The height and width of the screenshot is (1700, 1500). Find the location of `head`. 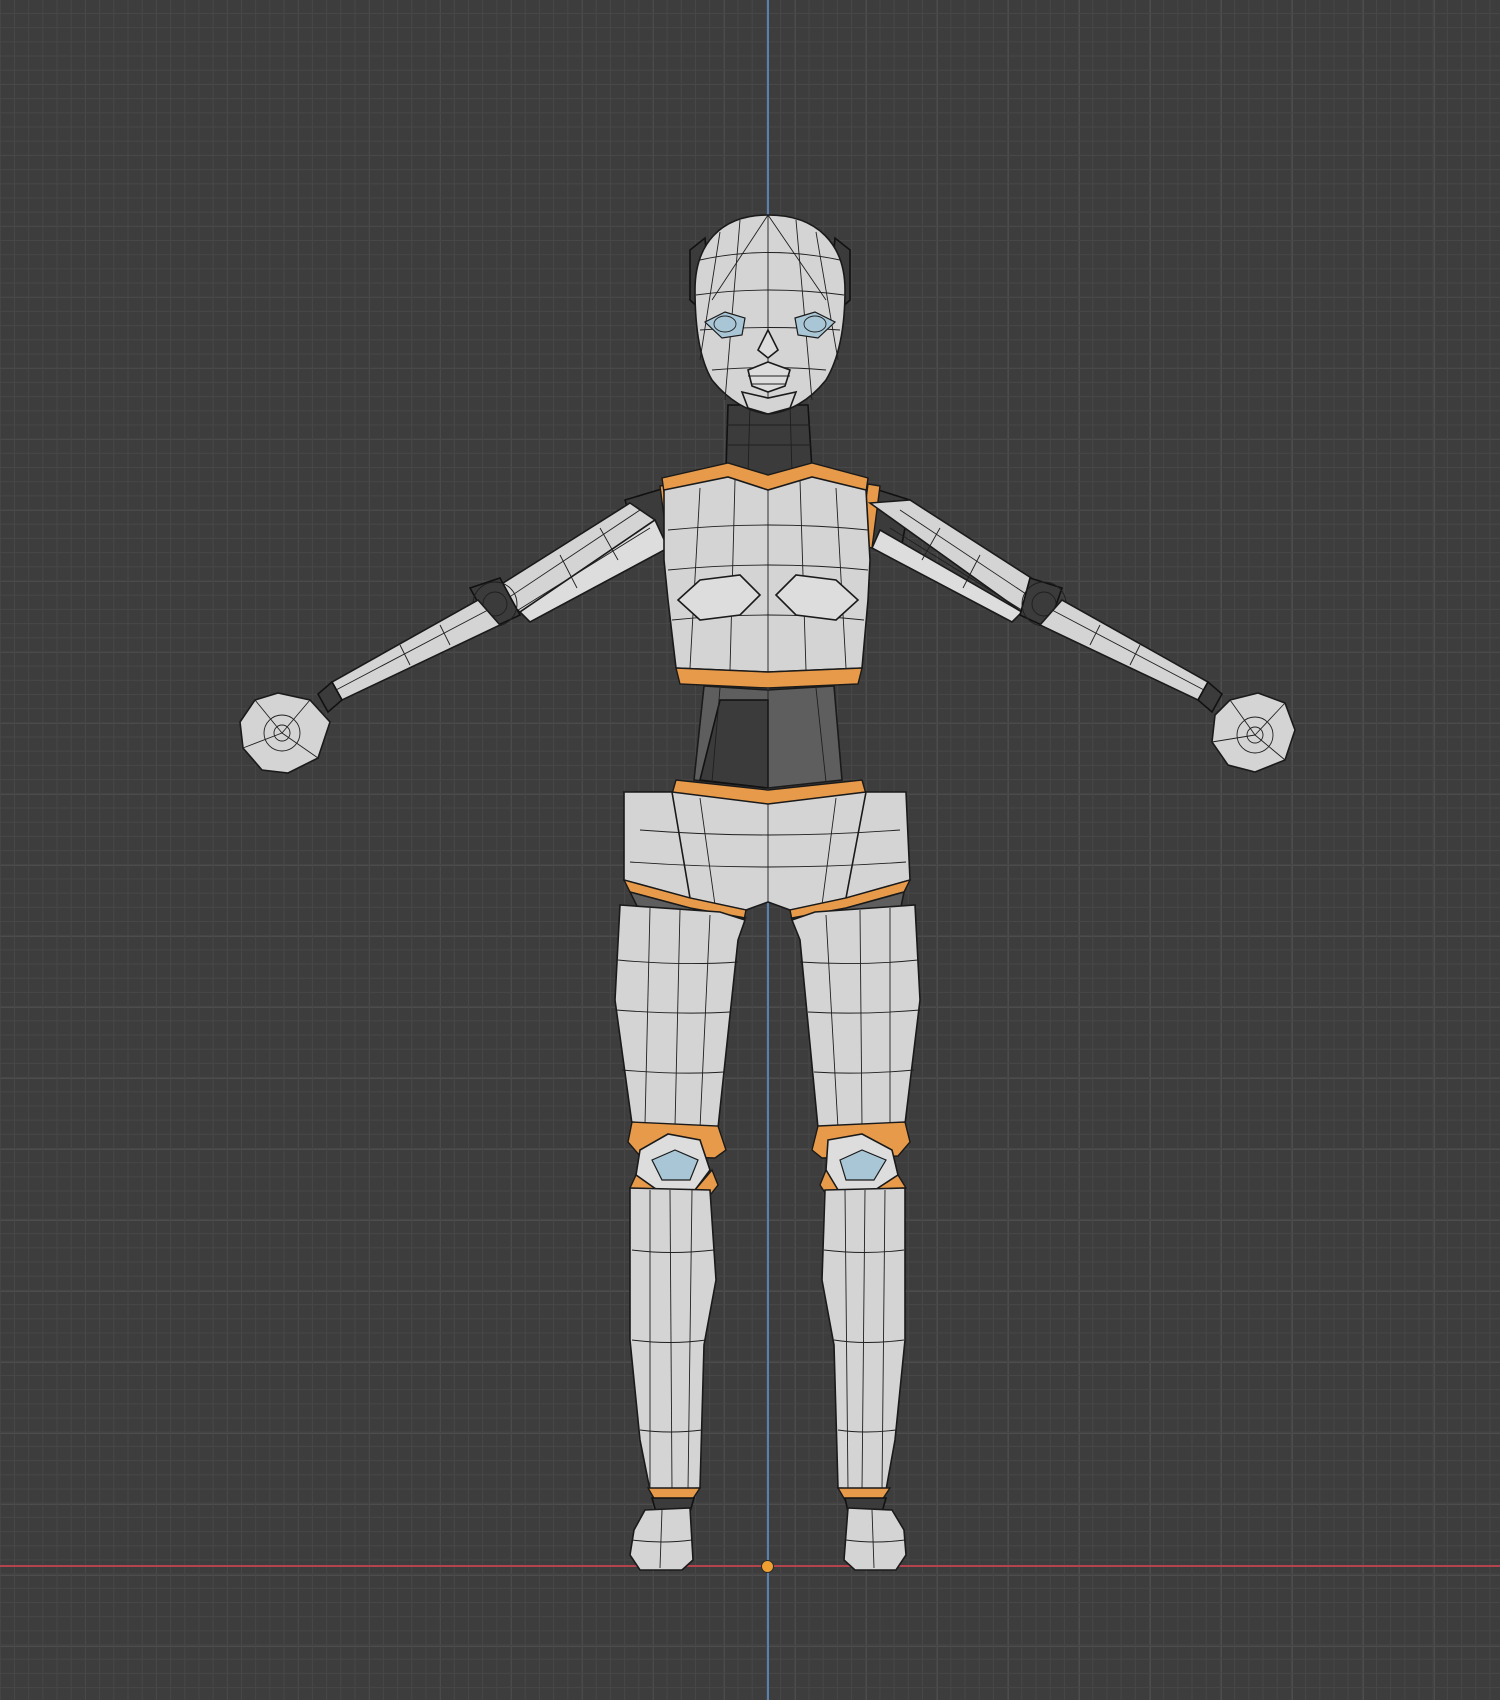

head is located at coordinates (770, 314).